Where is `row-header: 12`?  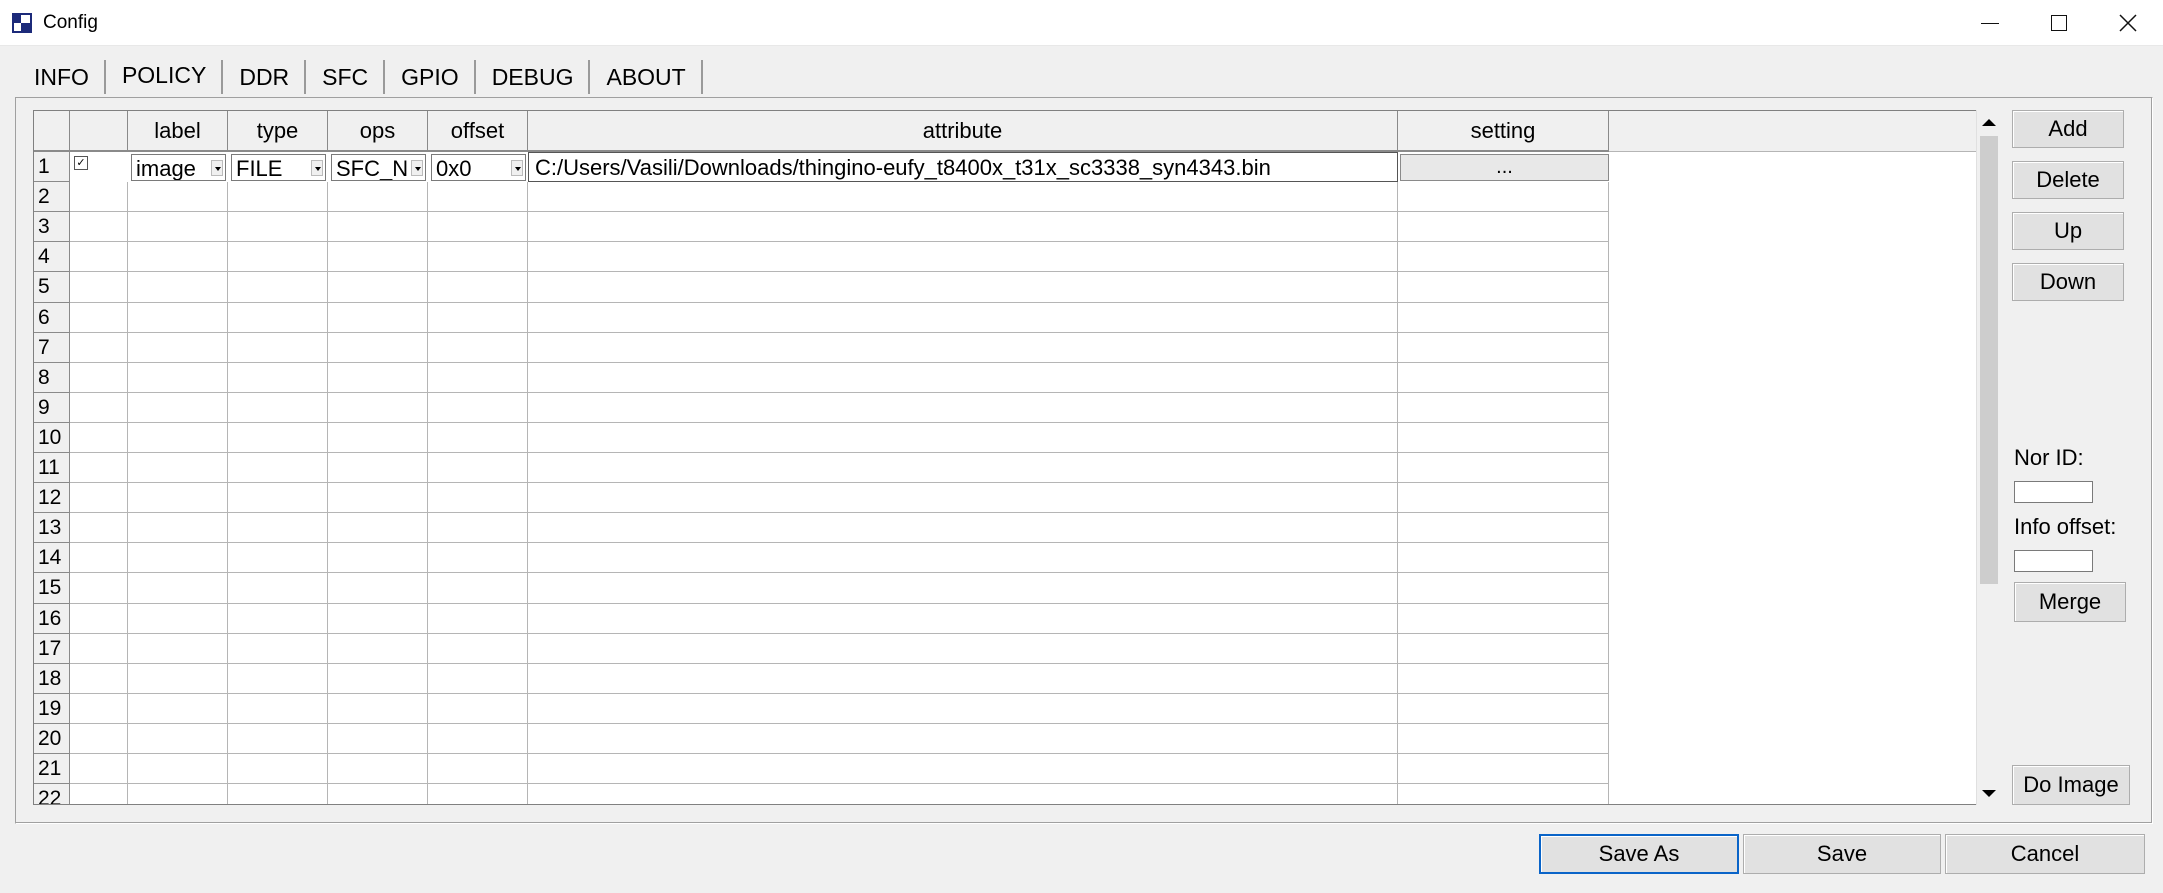 row-header: 12 is located at coordinates (52, 498).